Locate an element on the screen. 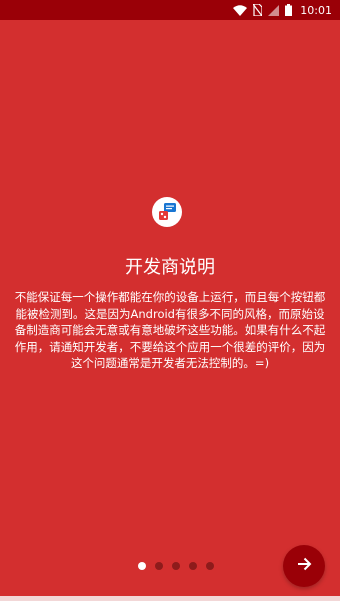 The image size is (340, 601). next-button is located at coordinates (304, 566).